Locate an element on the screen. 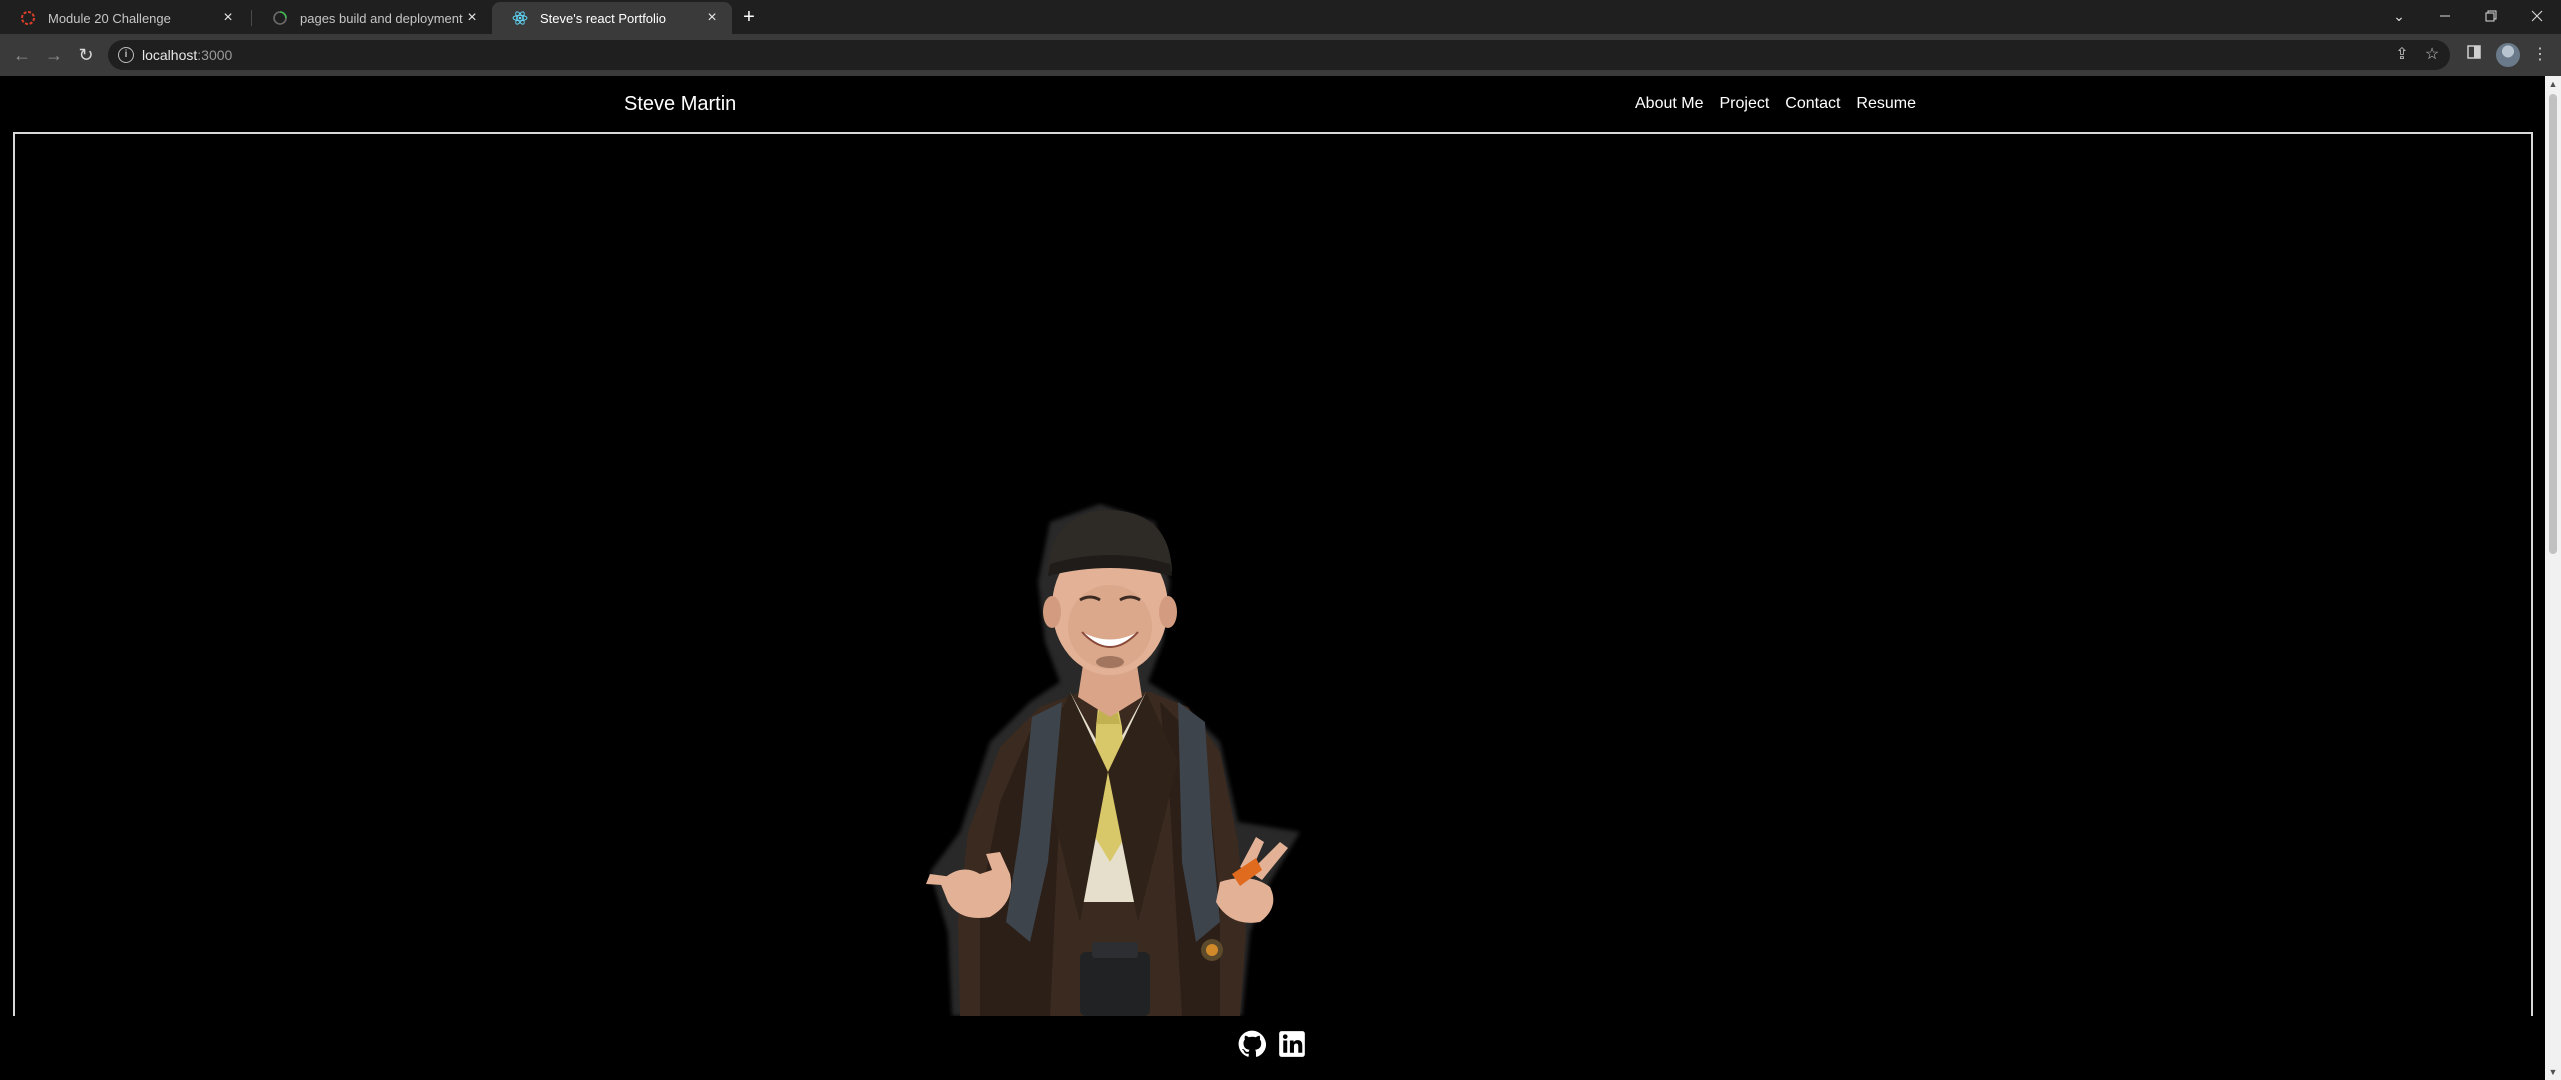 The height and width of the screenshot is (1080, 2561). close-window-icon is located at coordinates (2537, 16).